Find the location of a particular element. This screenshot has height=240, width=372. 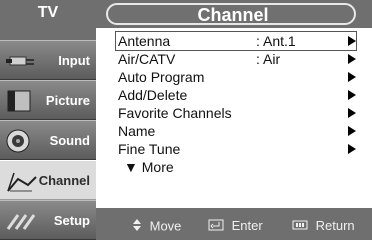

sidebar-item-label: Setup is located at coordinates (71, 220).